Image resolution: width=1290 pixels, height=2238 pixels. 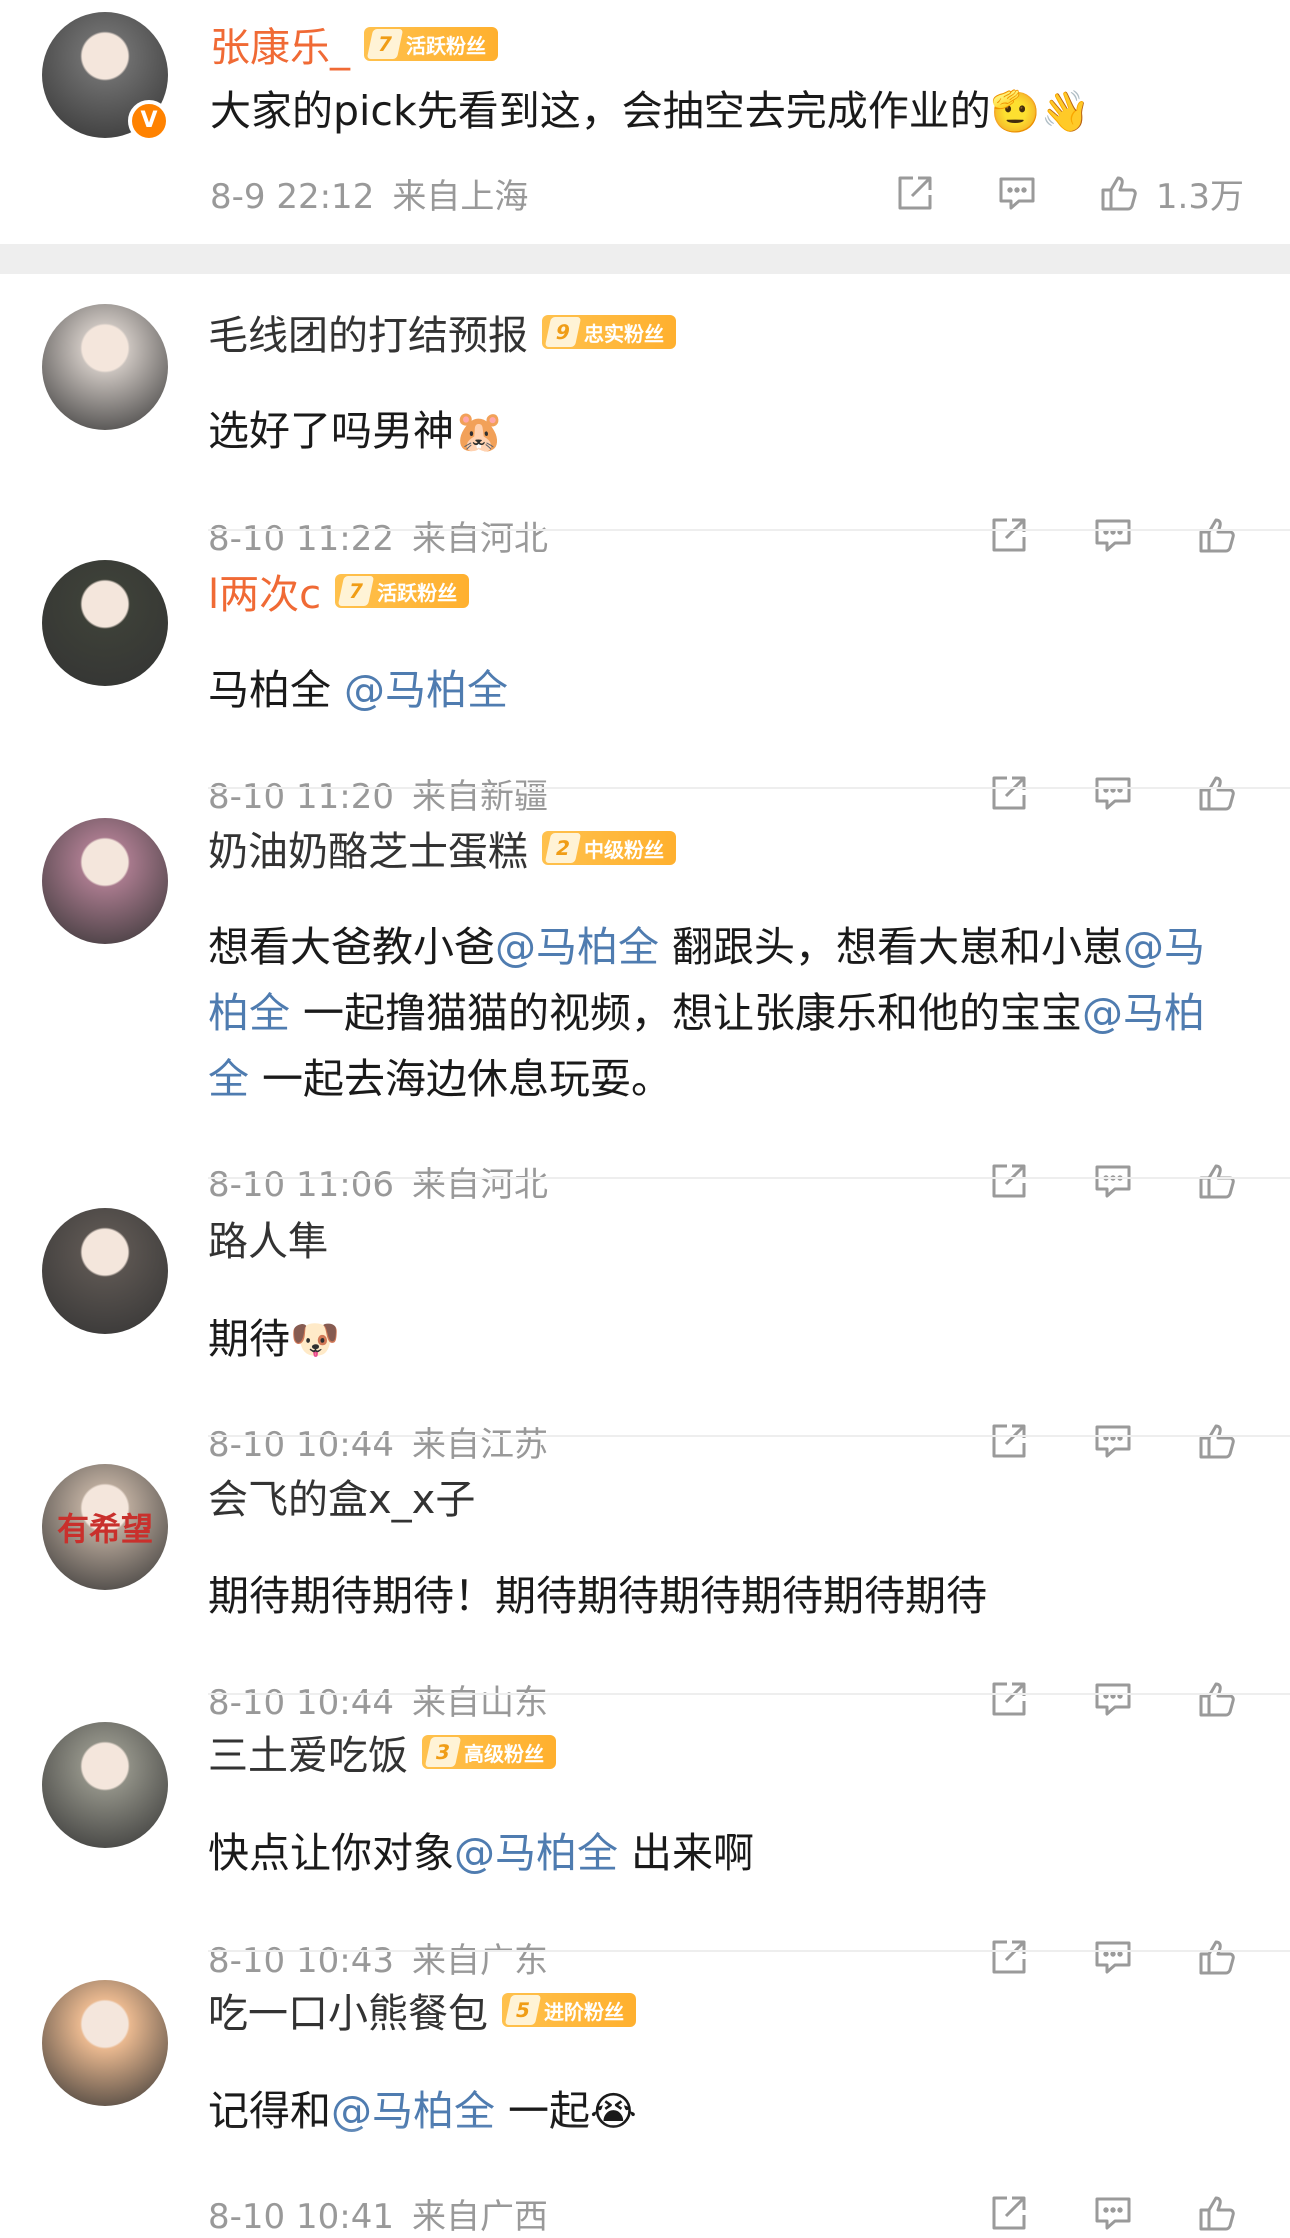 What do you see at coordinates (301, 538) in the screenshot?
I see `timestamp: 8-10 11:22` at bounding box center [301, 538].